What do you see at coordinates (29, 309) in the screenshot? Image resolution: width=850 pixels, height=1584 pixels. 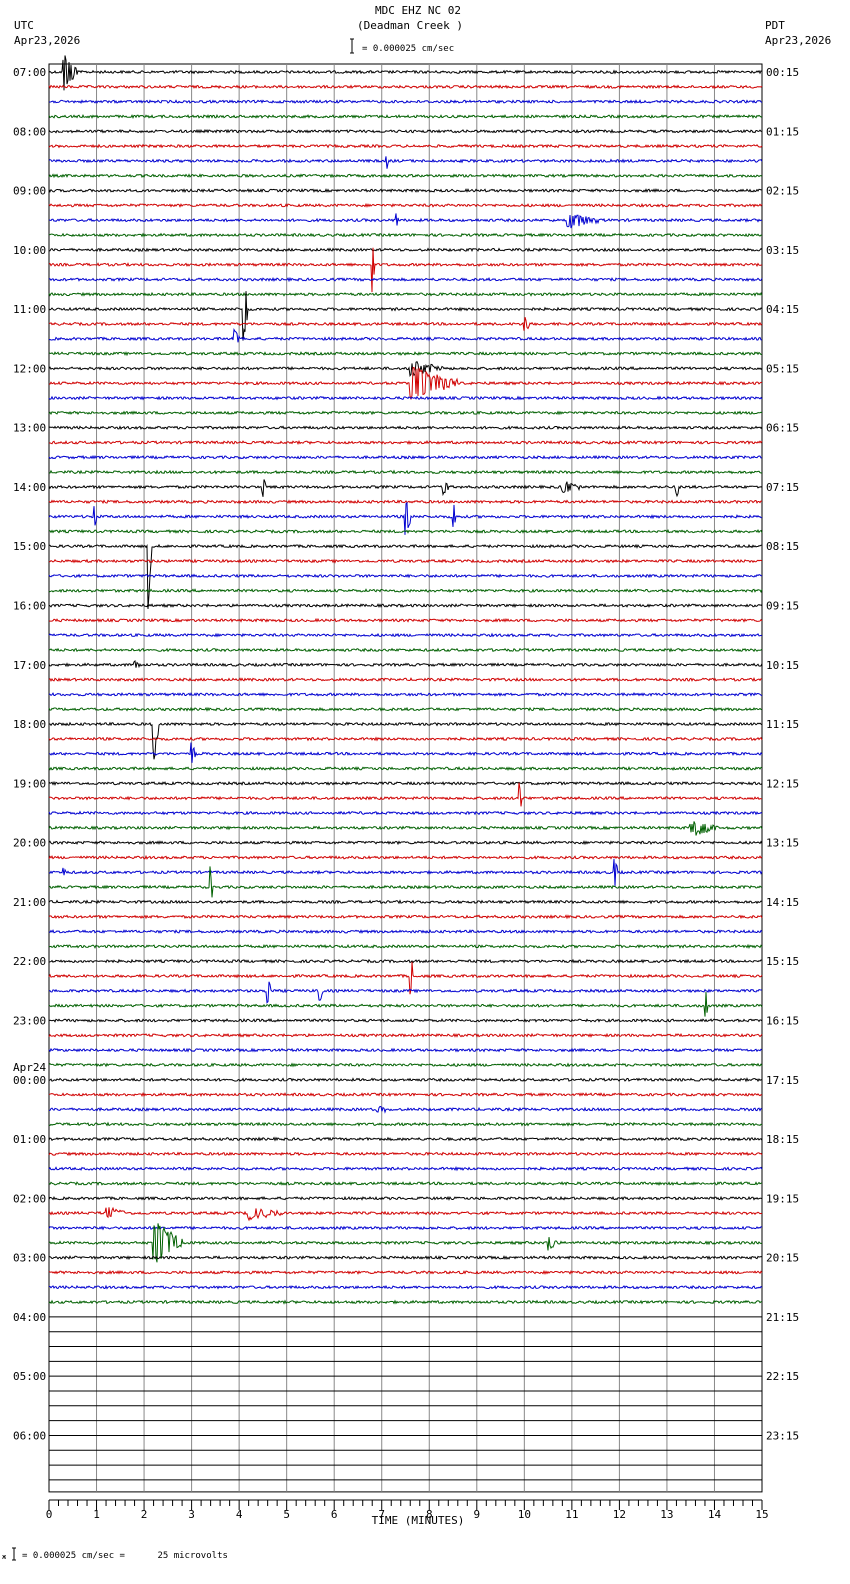 I see `utc-hour-label: 11:00` at bounding box center [29, 309].